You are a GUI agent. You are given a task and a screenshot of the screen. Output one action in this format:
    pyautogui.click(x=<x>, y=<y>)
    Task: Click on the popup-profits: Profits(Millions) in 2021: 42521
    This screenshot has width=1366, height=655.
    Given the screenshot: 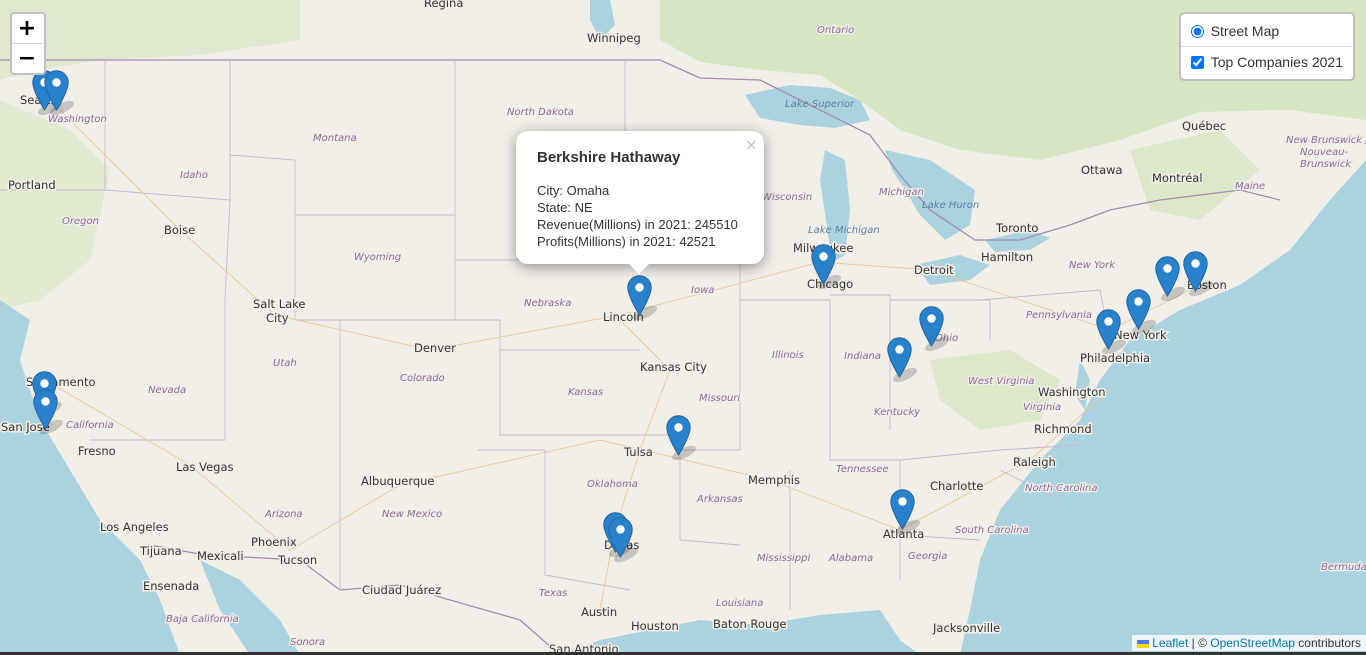 What is the action you would take?
    pyautogui.click(x=626, y=241)
    